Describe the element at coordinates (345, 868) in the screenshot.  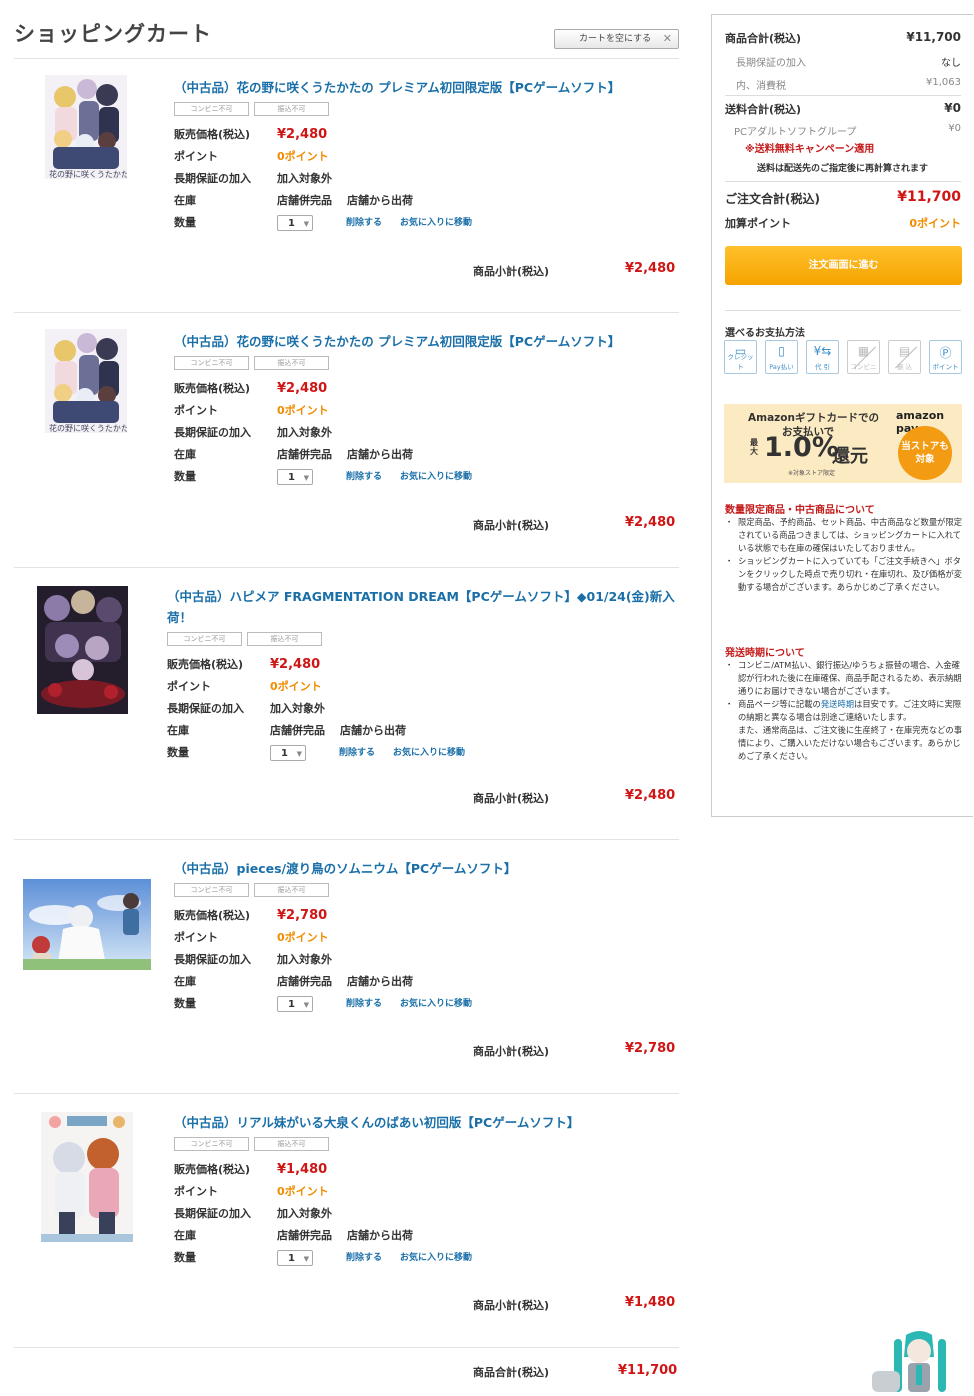
I see `product-title-link: （中古品）pieces/渡り鳥のソムニウム【PCゲームソフト】` at that location.